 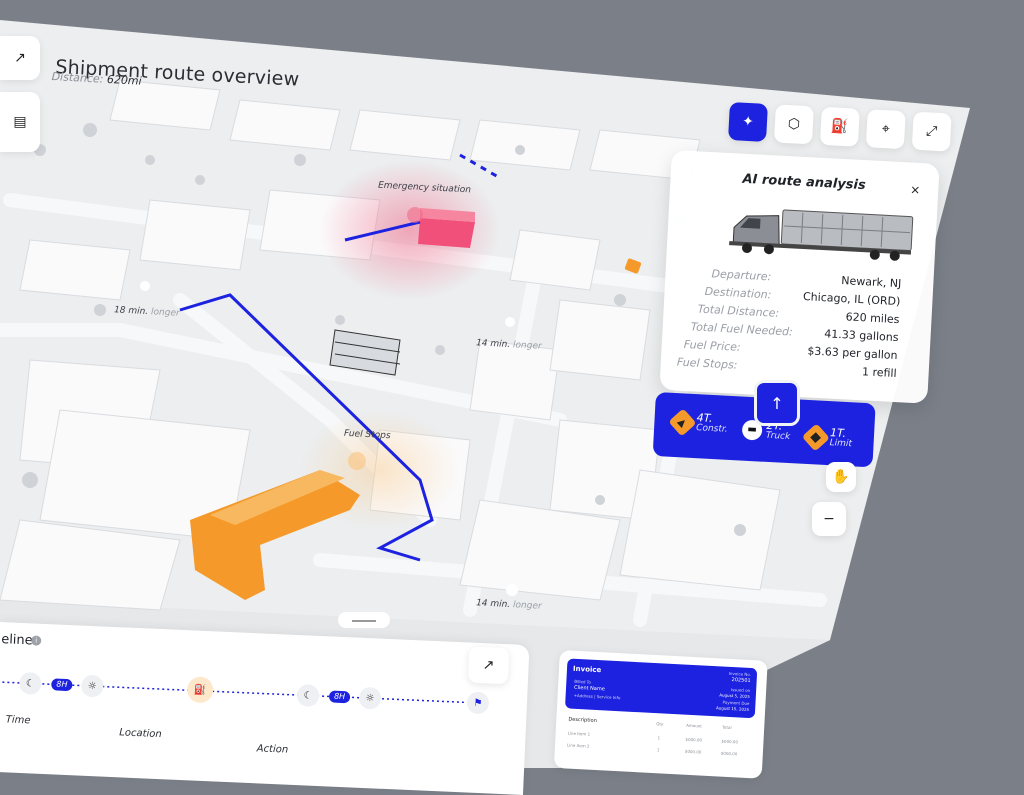 I want to click on arrow-up-icon: ↑, so click(x=777, y=403).